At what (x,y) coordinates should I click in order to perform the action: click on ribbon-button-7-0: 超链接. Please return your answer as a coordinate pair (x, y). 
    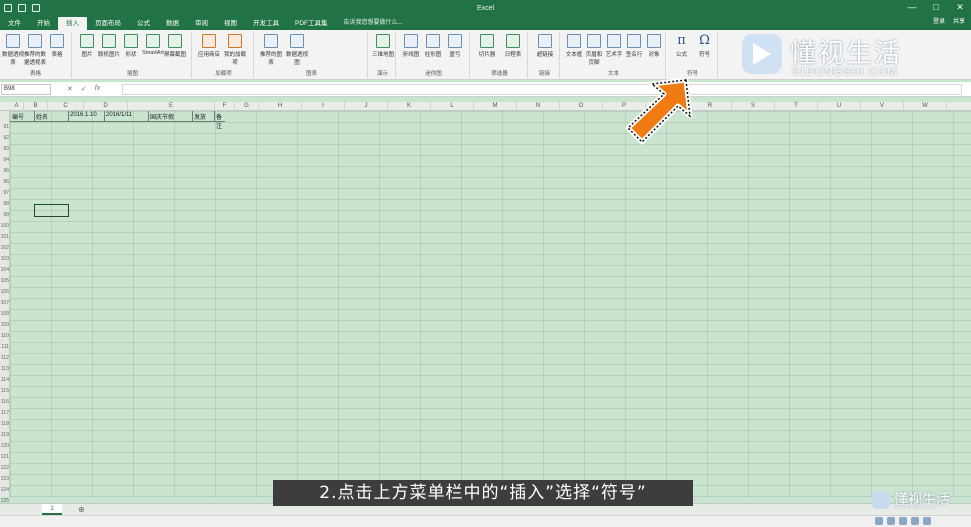
    Looking at the image, I should click on (545, 46).